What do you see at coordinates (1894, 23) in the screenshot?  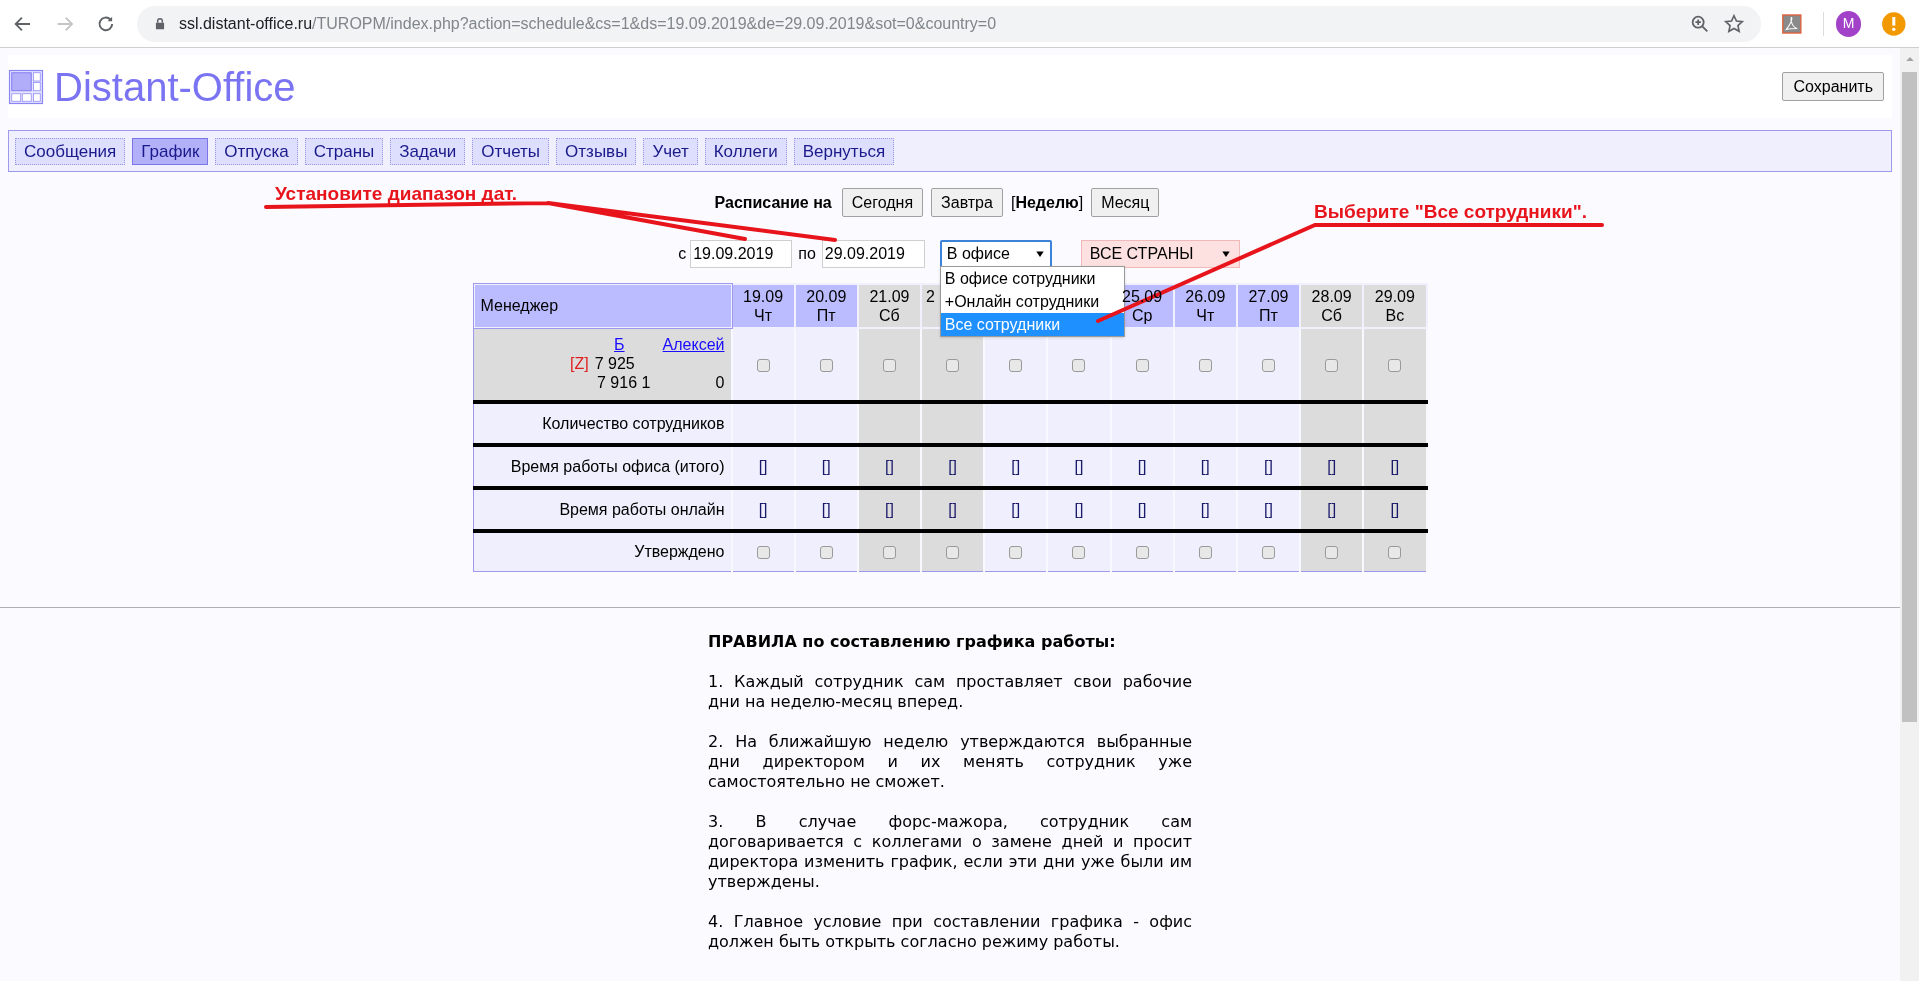 I see `alert-icon` at bounding box center [1894, 23].